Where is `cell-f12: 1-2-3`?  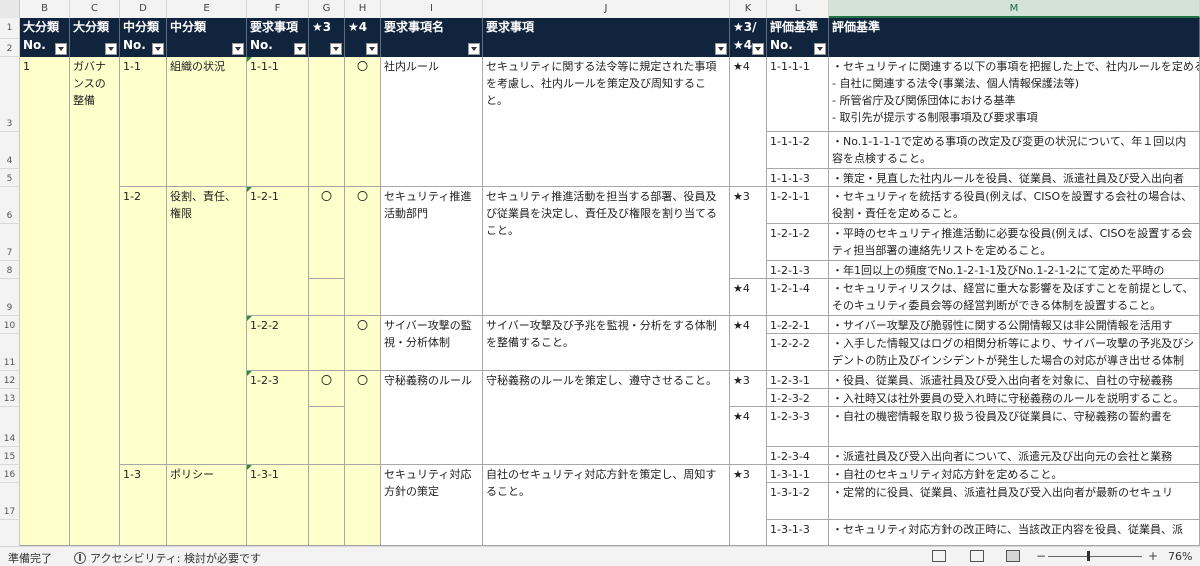 cell-f12: 1-2-3 is located at coordinates (278, 418).